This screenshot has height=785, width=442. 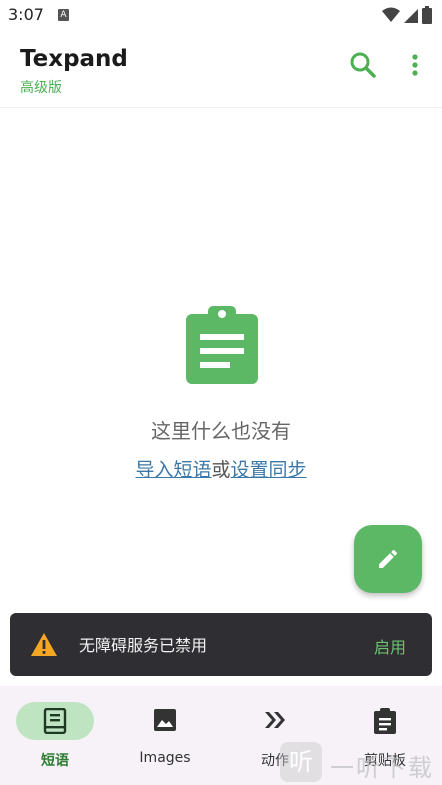 I want to click on watermark-badge: 听, so click(x=301, y=762).